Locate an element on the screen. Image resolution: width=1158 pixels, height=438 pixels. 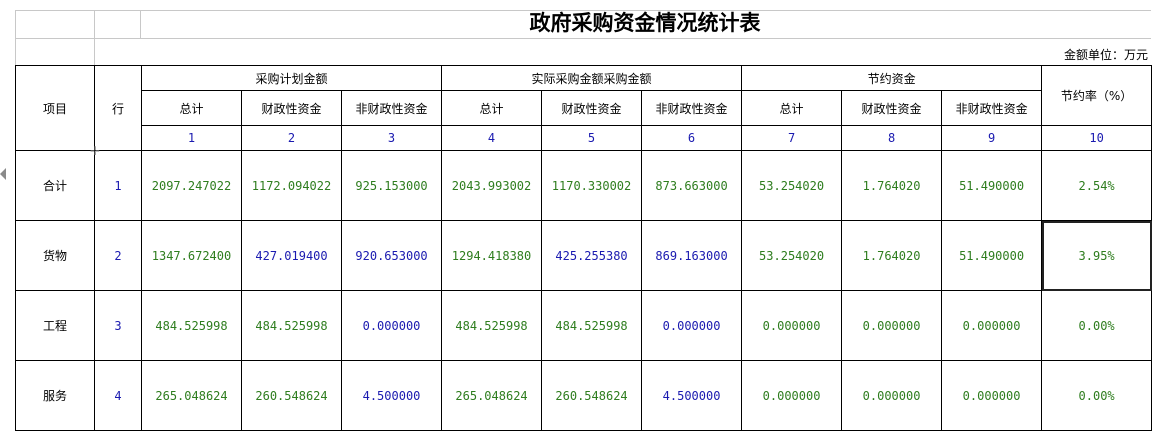
cell-value: 869.163000 is located at coordinates (692, 255).